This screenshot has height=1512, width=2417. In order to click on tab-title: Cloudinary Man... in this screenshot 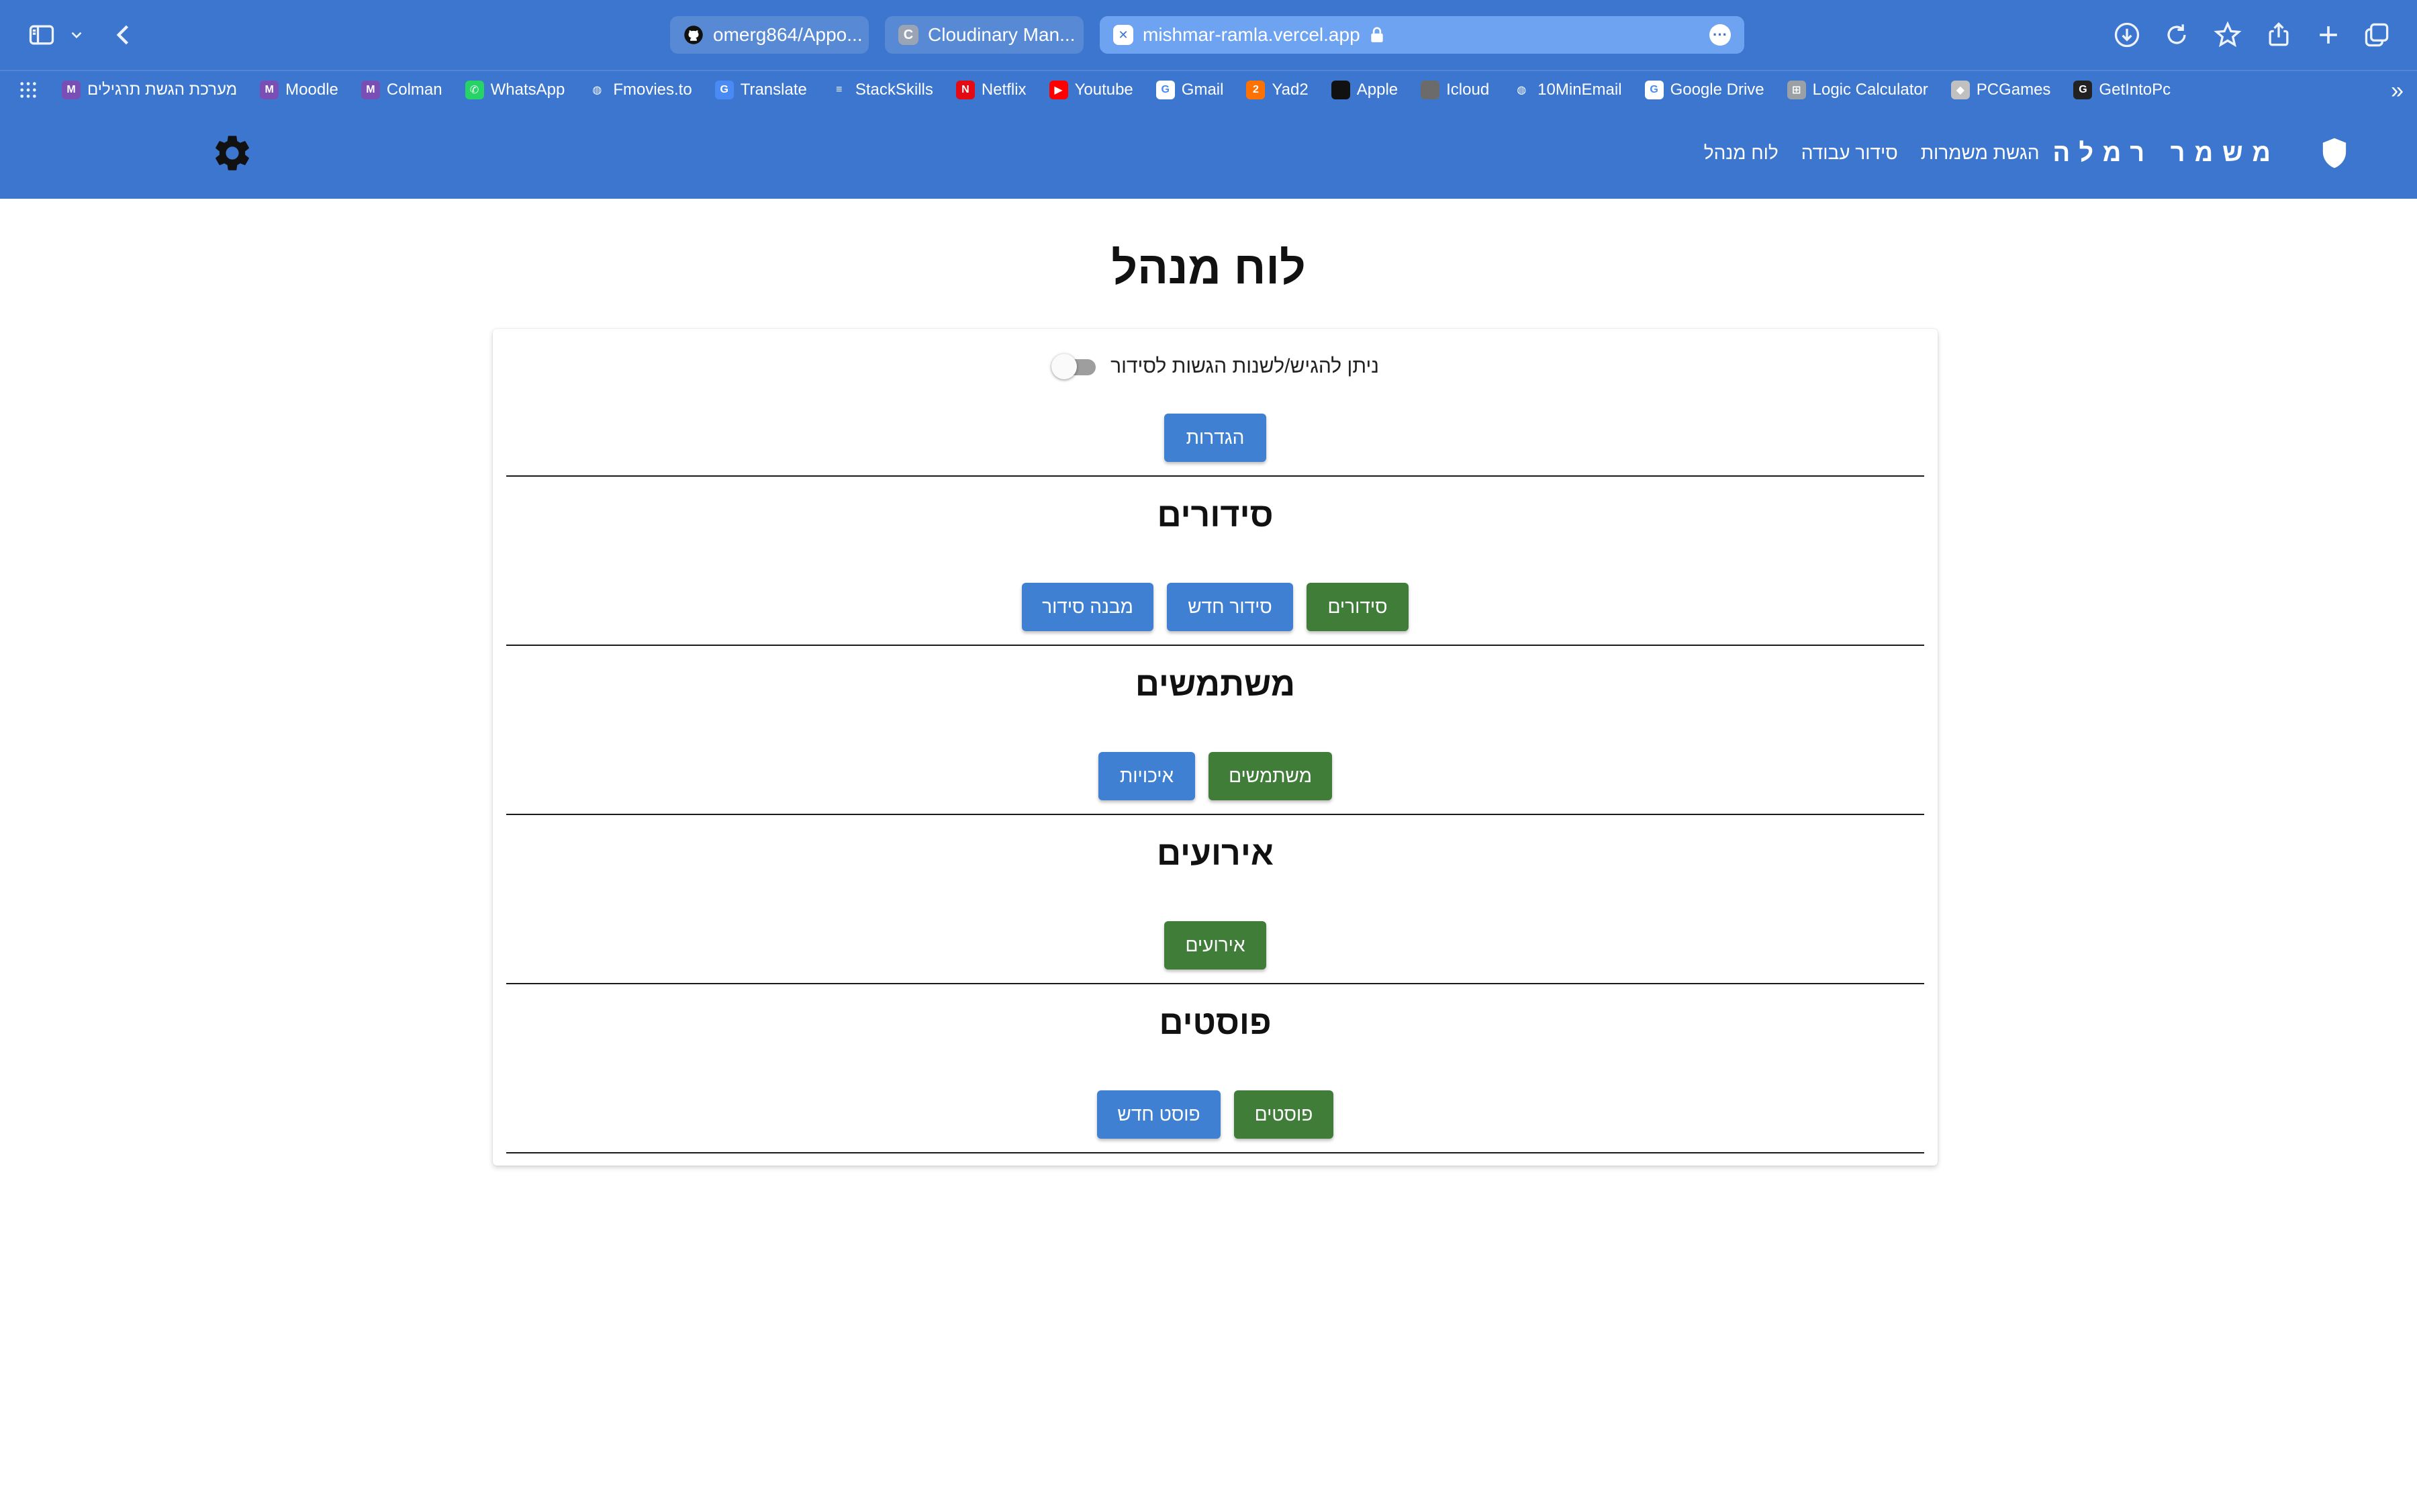, I will do `click(1002, 34)`.